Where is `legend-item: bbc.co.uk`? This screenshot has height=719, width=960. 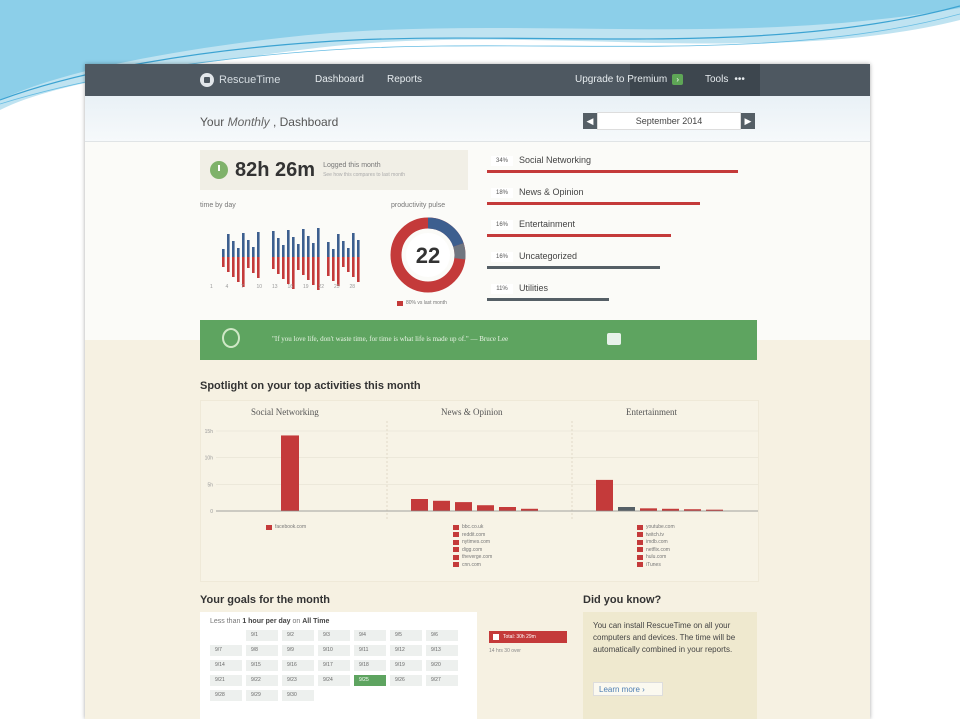
legend-item: bbc.co.uk is located at coordinates (468, 527).